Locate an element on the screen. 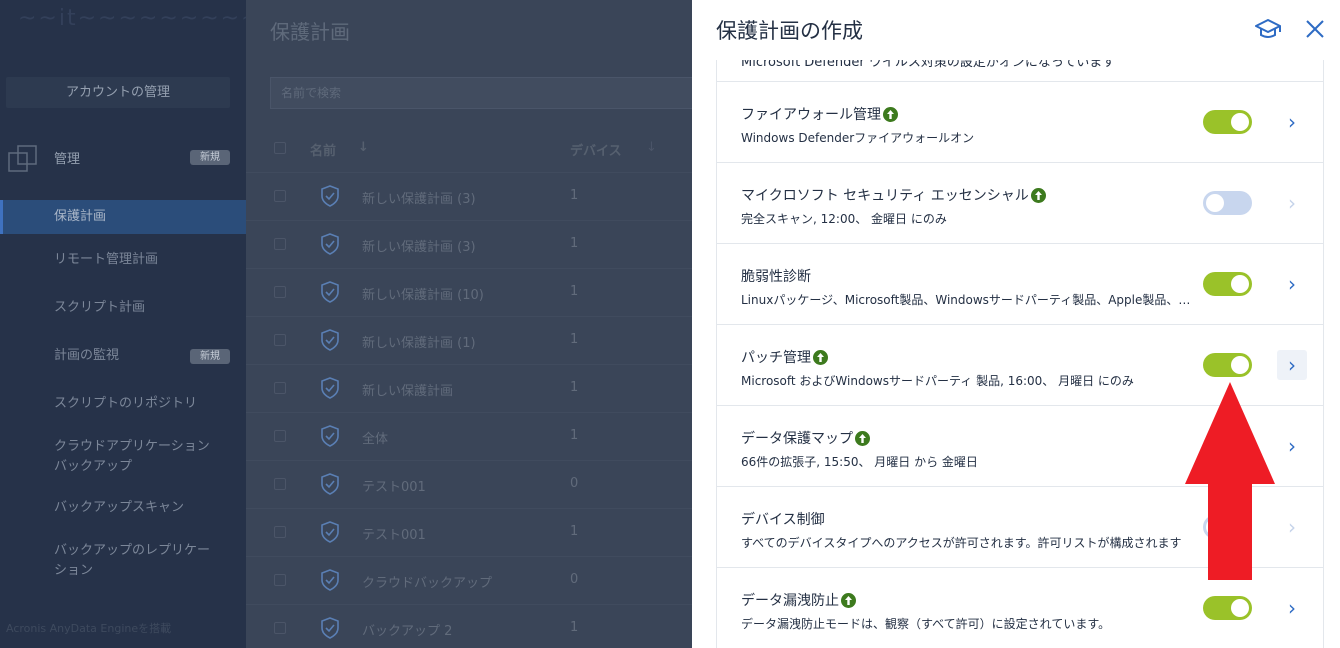  management-label: 管理 is located at coordinates (67, 159).